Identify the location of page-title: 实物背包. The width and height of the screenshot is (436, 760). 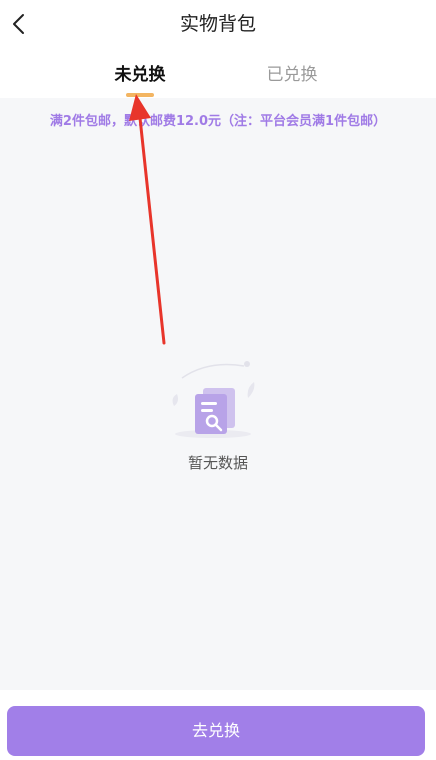
(217, 24).